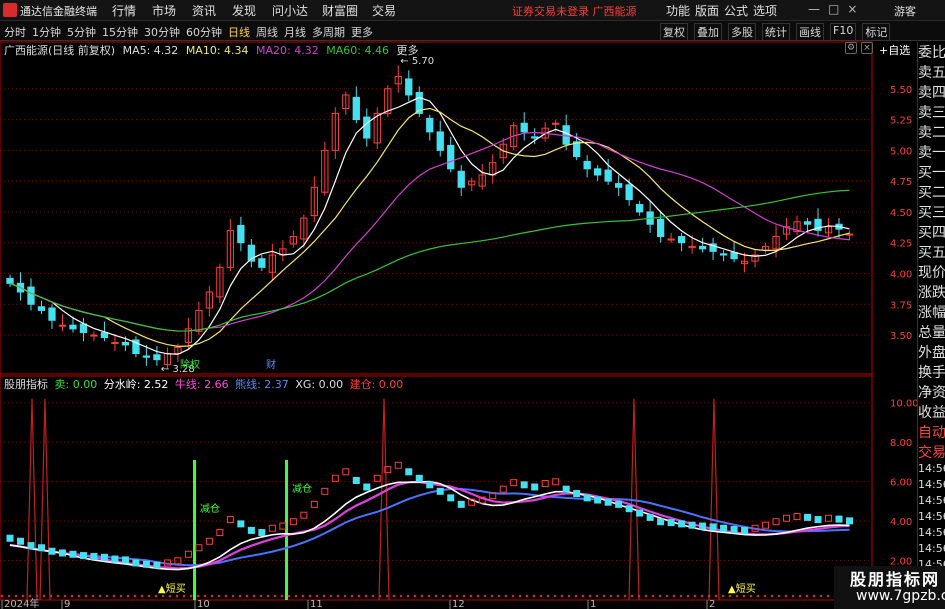 Image resolution: width=945 pixels, height=609 pixels. What do you see at coordinates (931, 233) in the screenshot?
I see `order-book-label: 买四` at bounding box center [931, 233].